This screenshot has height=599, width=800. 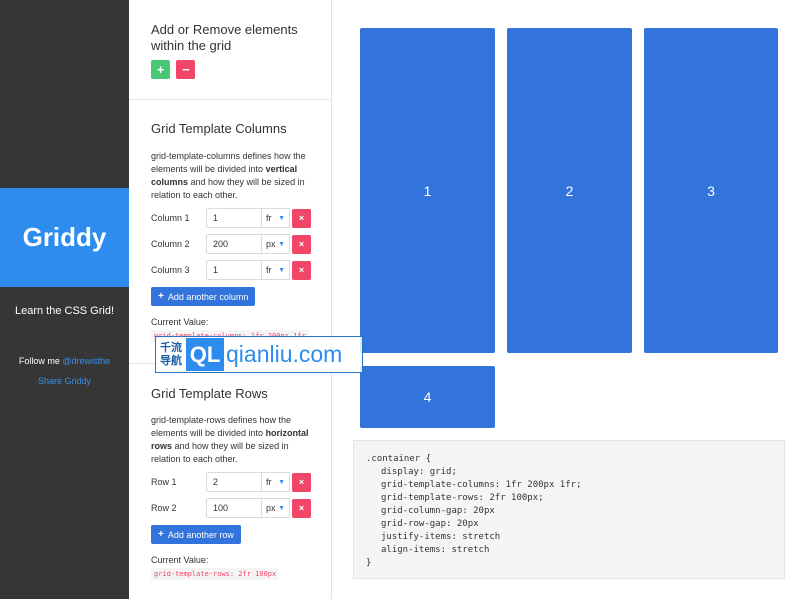 What do you see at coordinates (462, 498) in the screenshot?
I see `code-line: grid-template-rows: 2fr 100px;` at bounding box center [462, 498].